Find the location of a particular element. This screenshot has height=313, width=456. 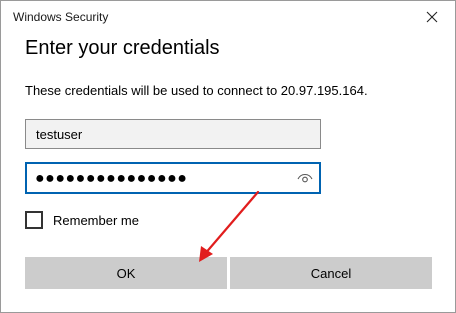

ok-button: OK is located at coordinates (126, 273).